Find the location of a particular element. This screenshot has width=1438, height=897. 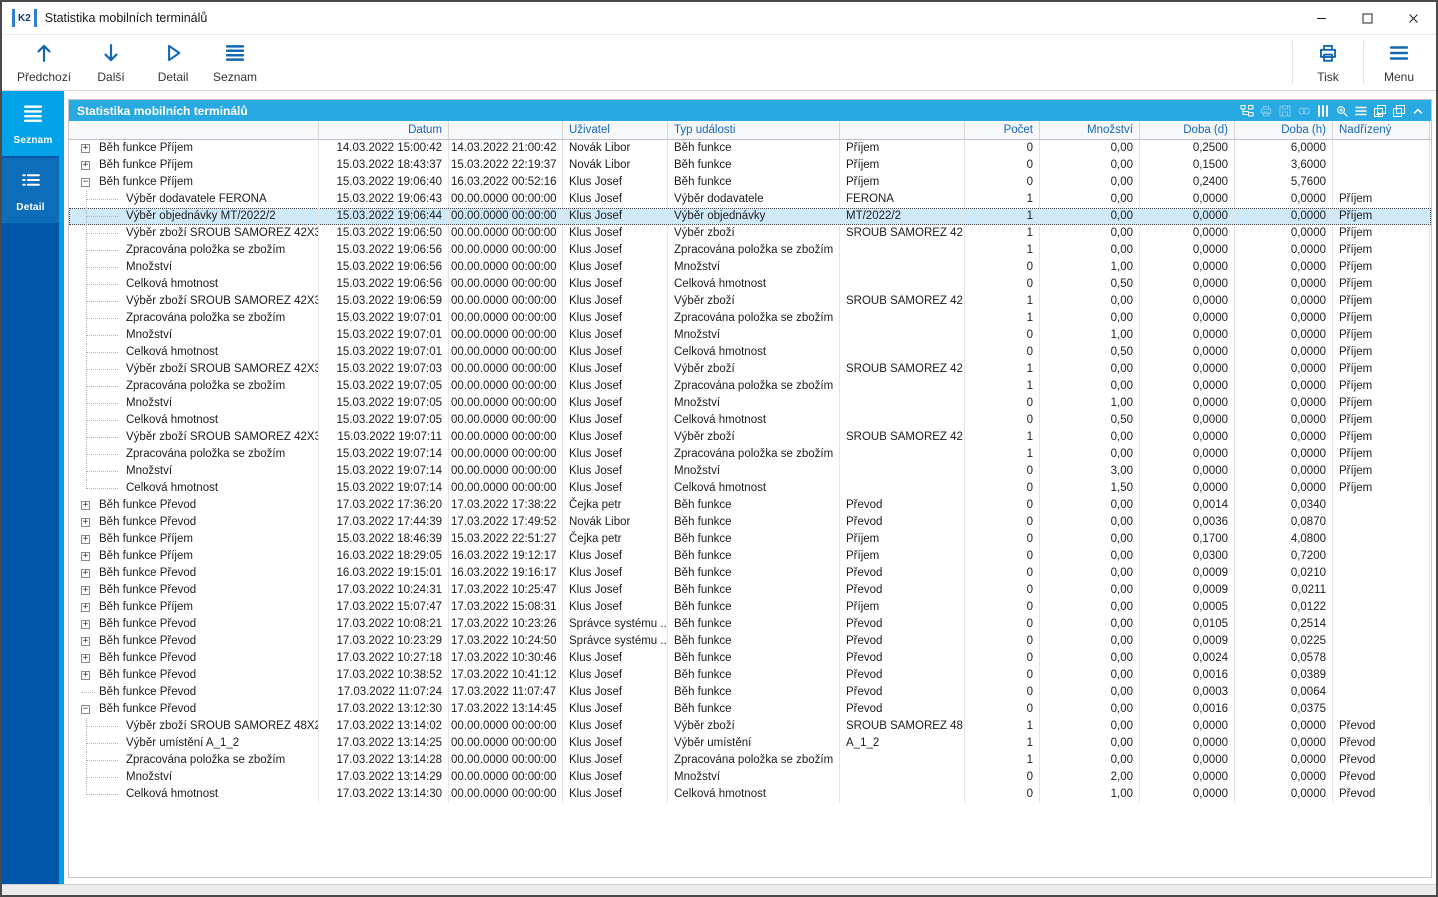

sidebar-item-seznam: Seznam is located at coordinates (33, 123).